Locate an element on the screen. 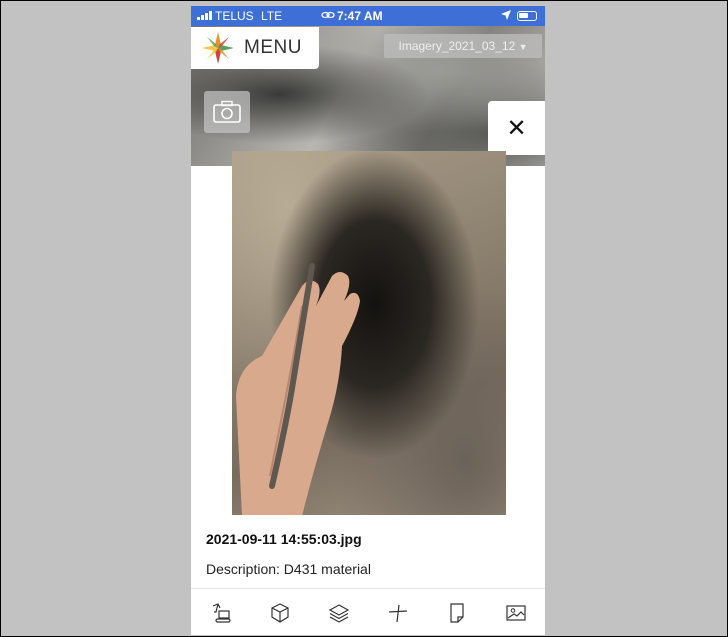  excavator-button is located at coordinates (221, 613).